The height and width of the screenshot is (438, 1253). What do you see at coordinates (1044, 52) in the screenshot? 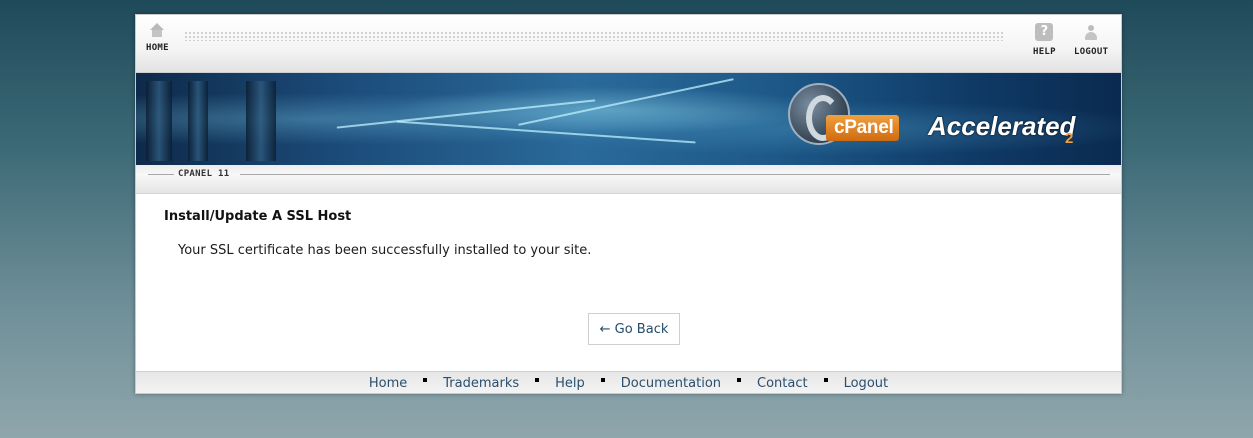
I see `toolbar-help-label: HELP` at bounding box center [1044, 52].